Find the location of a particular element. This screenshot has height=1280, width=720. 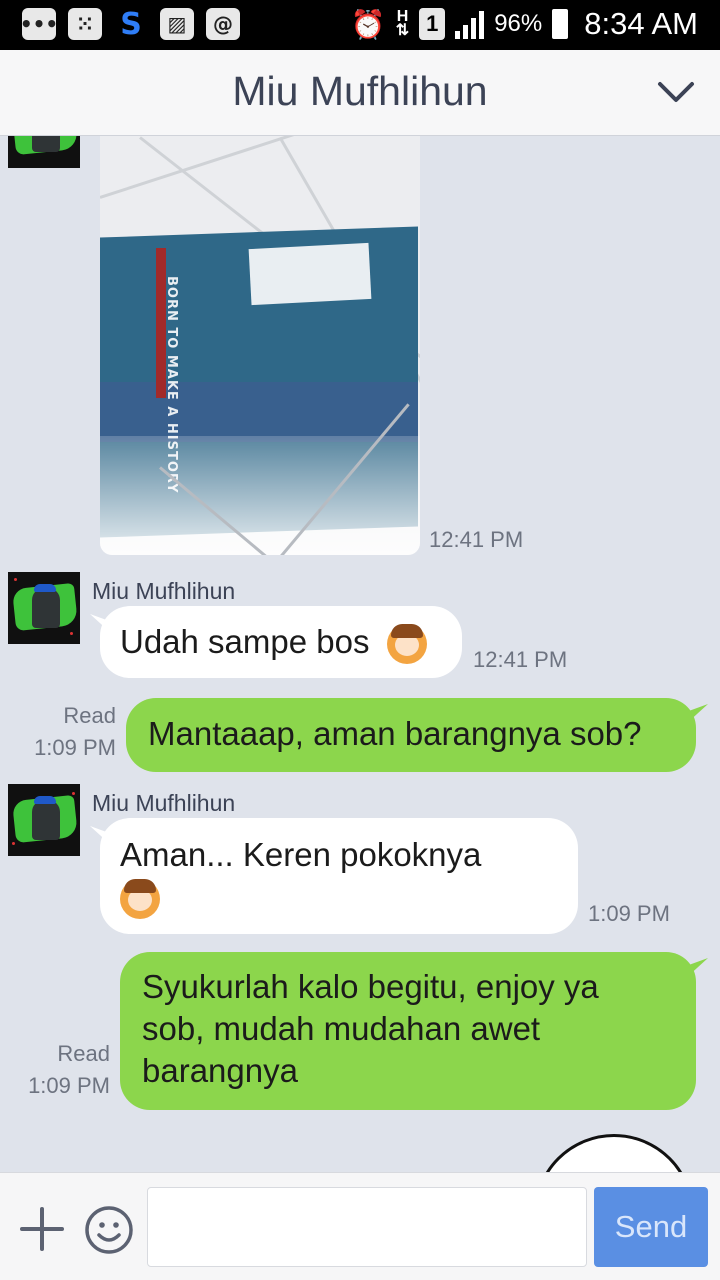

message-bubble: Udah sampe bos is located at coordinates (281, 642).